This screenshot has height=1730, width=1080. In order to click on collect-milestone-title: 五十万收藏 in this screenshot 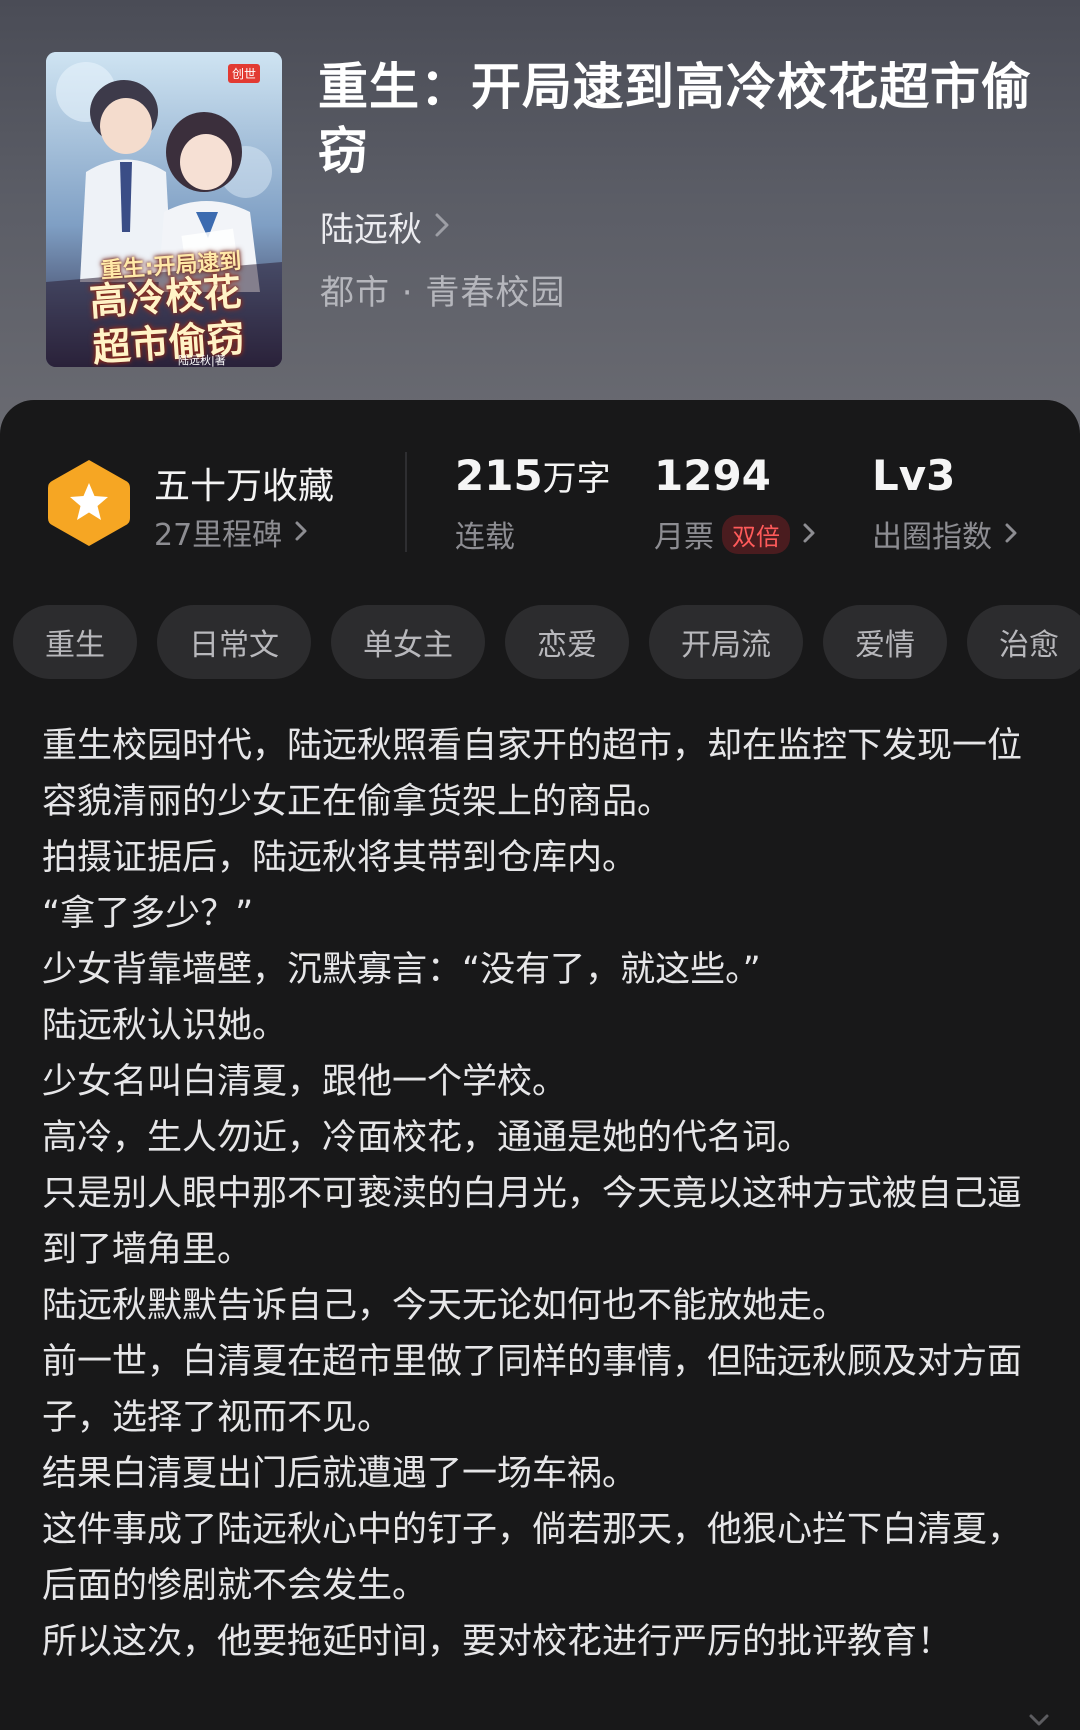, I will do `click(244, 483)`.